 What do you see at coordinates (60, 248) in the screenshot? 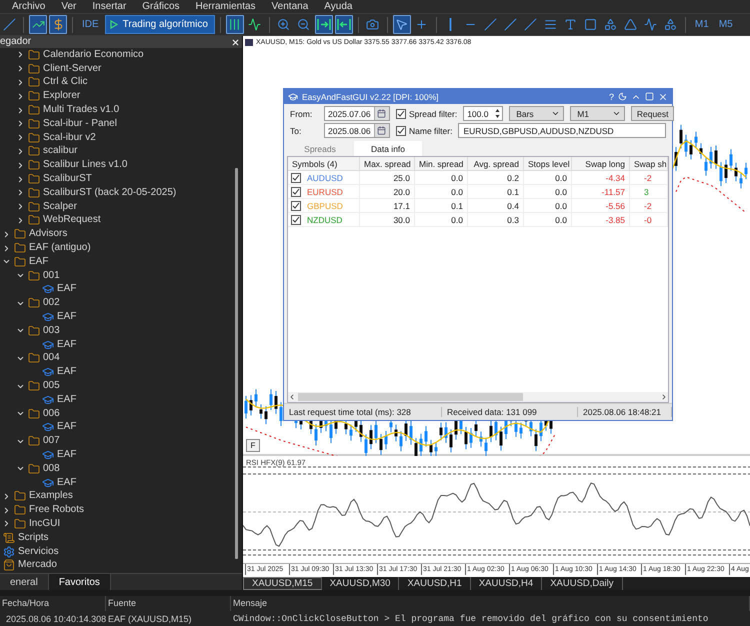
I see `tree-item: EAF (antiguo)` at bounding box center [60, 248].